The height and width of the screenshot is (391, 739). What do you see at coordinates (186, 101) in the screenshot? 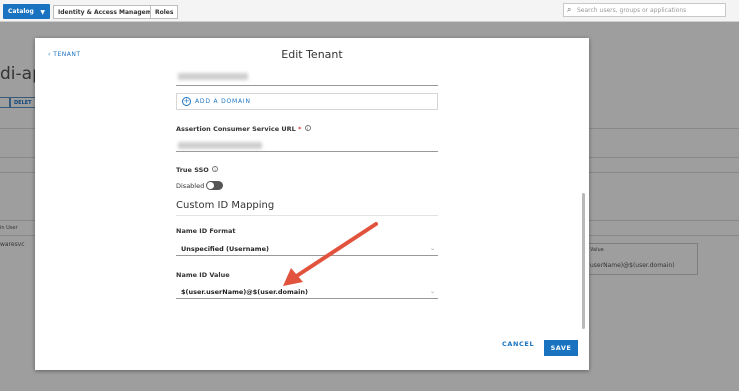
I see `add-circle-icon: +` at bounding box center [186, 101].